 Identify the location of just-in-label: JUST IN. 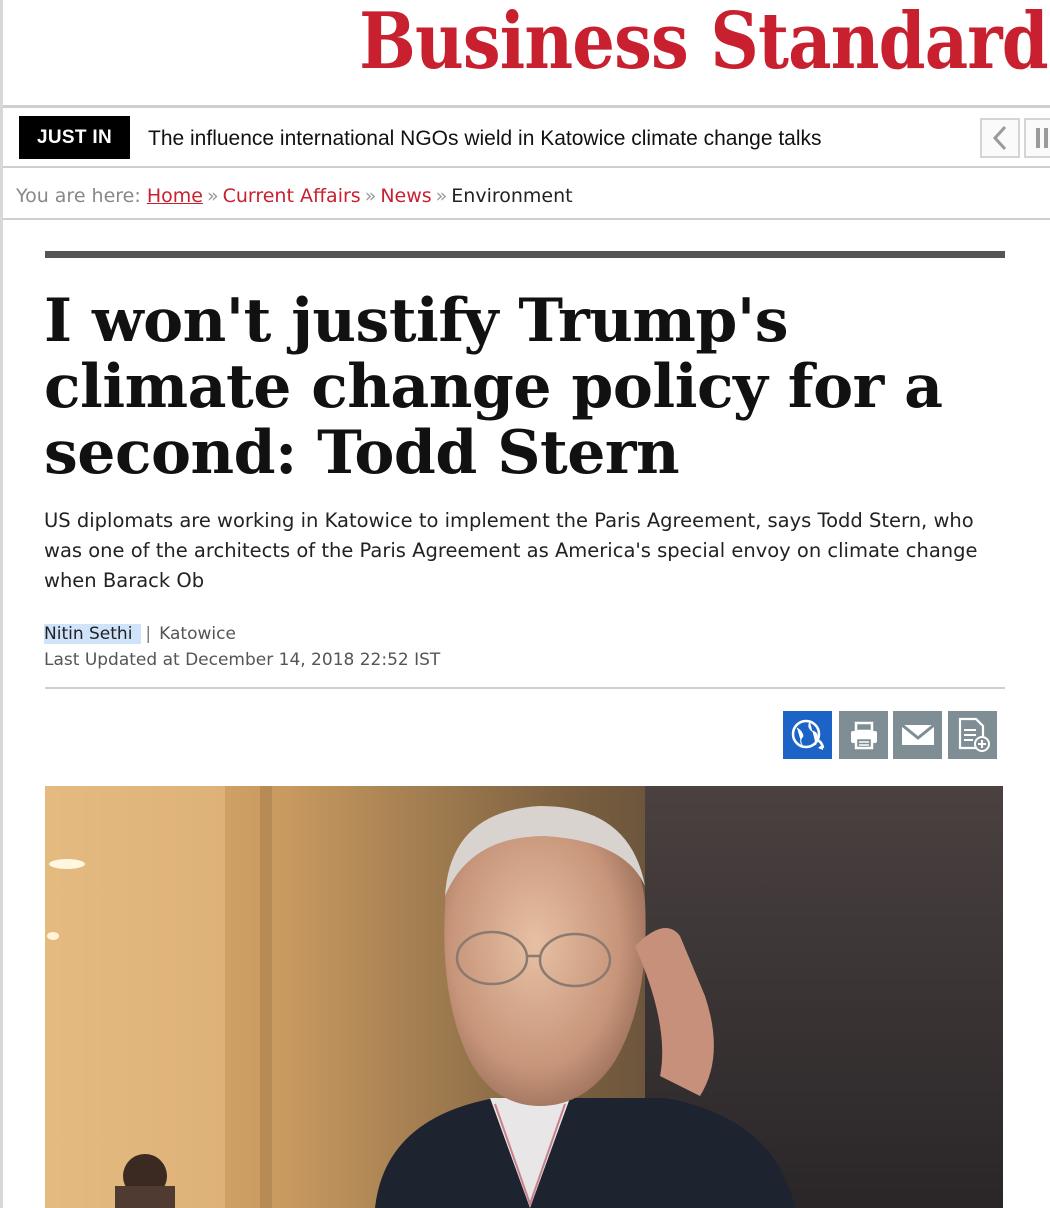
(74, 137).